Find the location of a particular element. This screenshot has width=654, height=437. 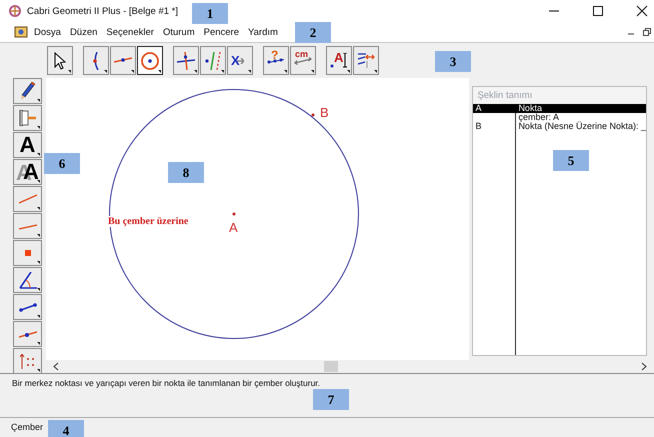

callout-label: 3 is located at coordinates (453, 61).